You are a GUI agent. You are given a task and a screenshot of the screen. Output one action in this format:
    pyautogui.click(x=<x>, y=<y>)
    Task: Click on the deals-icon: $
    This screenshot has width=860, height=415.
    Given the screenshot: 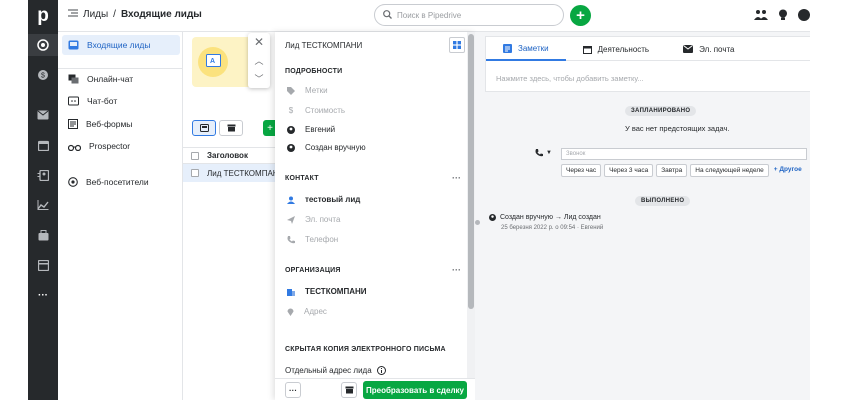 What is the action you would take?
    pyautogui.click(x=43, y=75)
    